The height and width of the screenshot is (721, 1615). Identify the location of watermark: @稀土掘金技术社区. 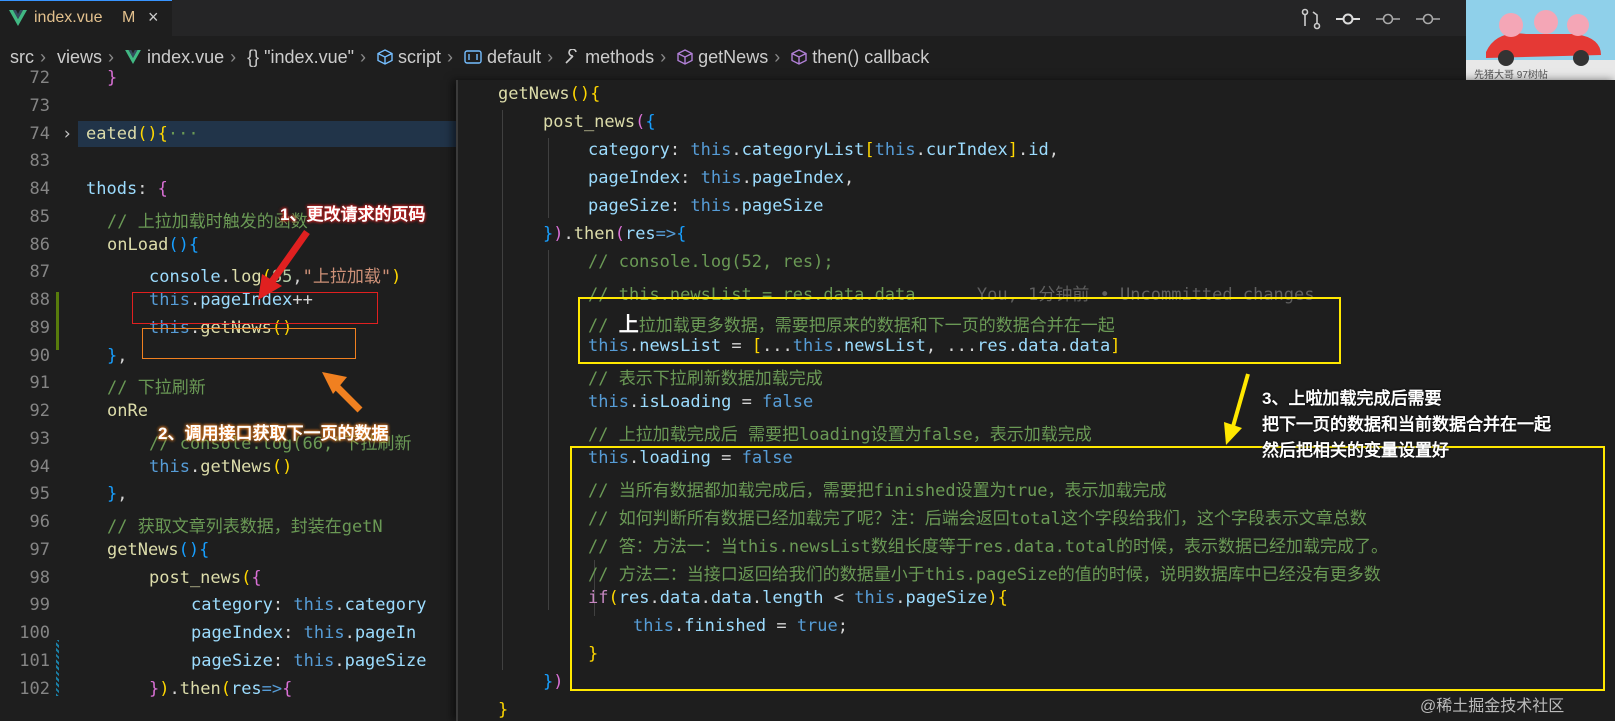
(1492, 706).